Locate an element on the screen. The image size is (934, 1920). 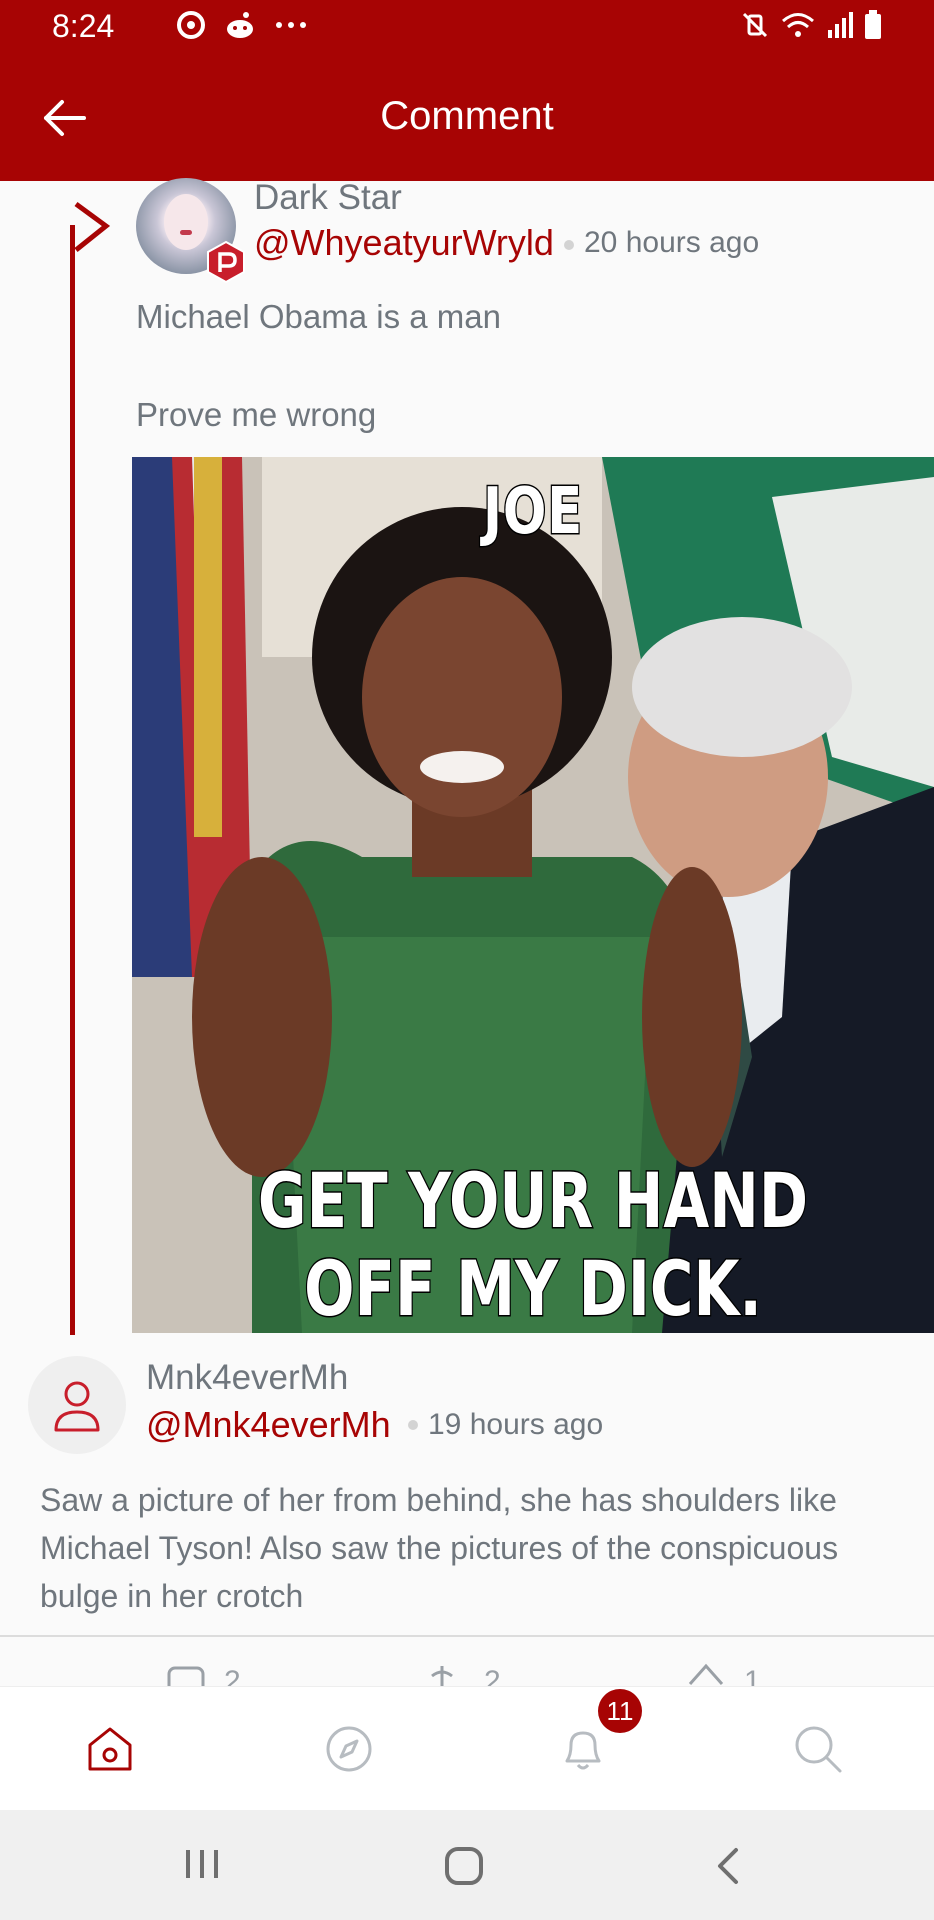
avatar-face is located at coordinates (186, 222).